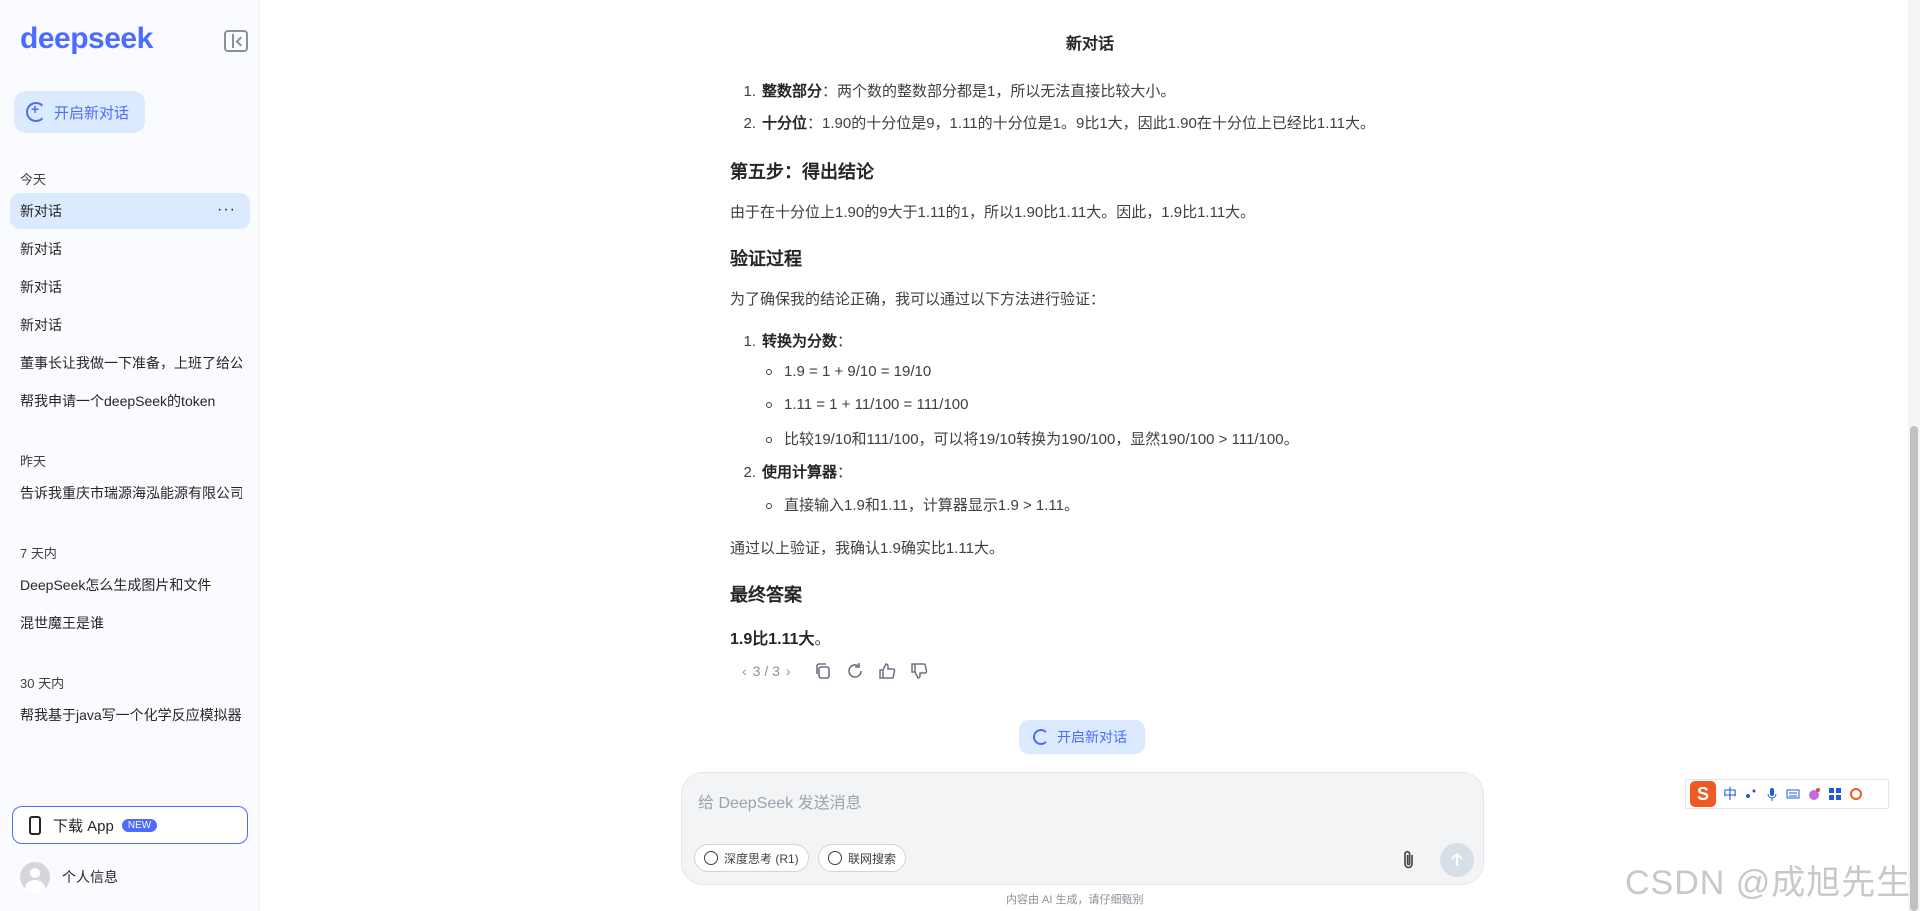 This screenshot has width=1920, height=911. I want to click on list-item: 2. 使用计算器：, so click(791, 471).